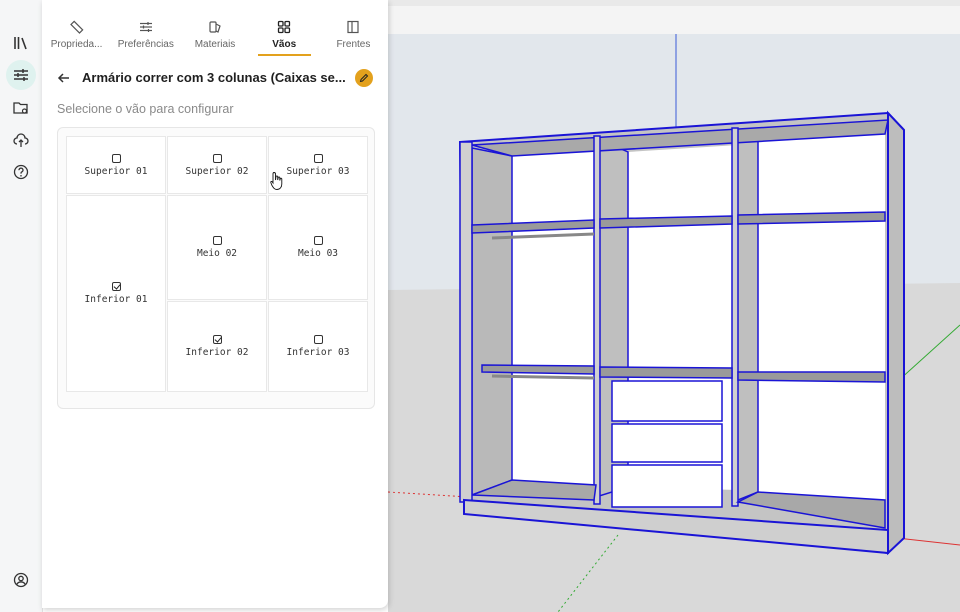 This screenshot has height=612, width=960. I want to click on gap-label: Superior 01, so click(116, 171).